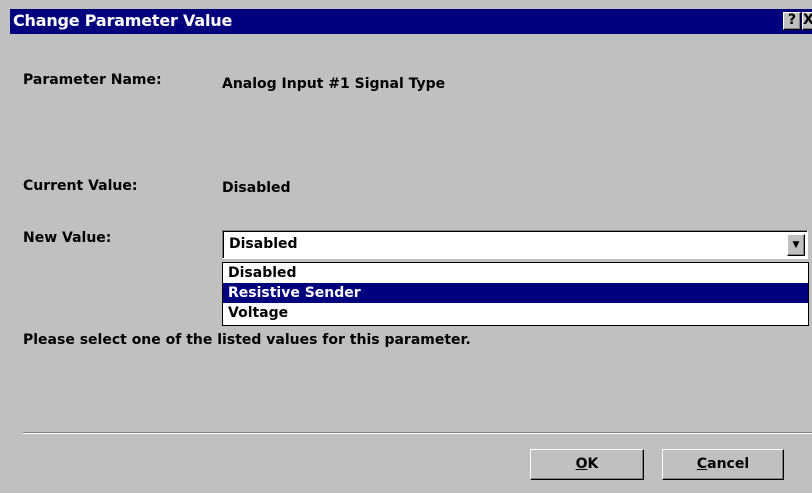  What do you see at coordinates (581, 464) in the screenshot?
I see `ok-mnemonic: O` at bounding box center [581, 464].